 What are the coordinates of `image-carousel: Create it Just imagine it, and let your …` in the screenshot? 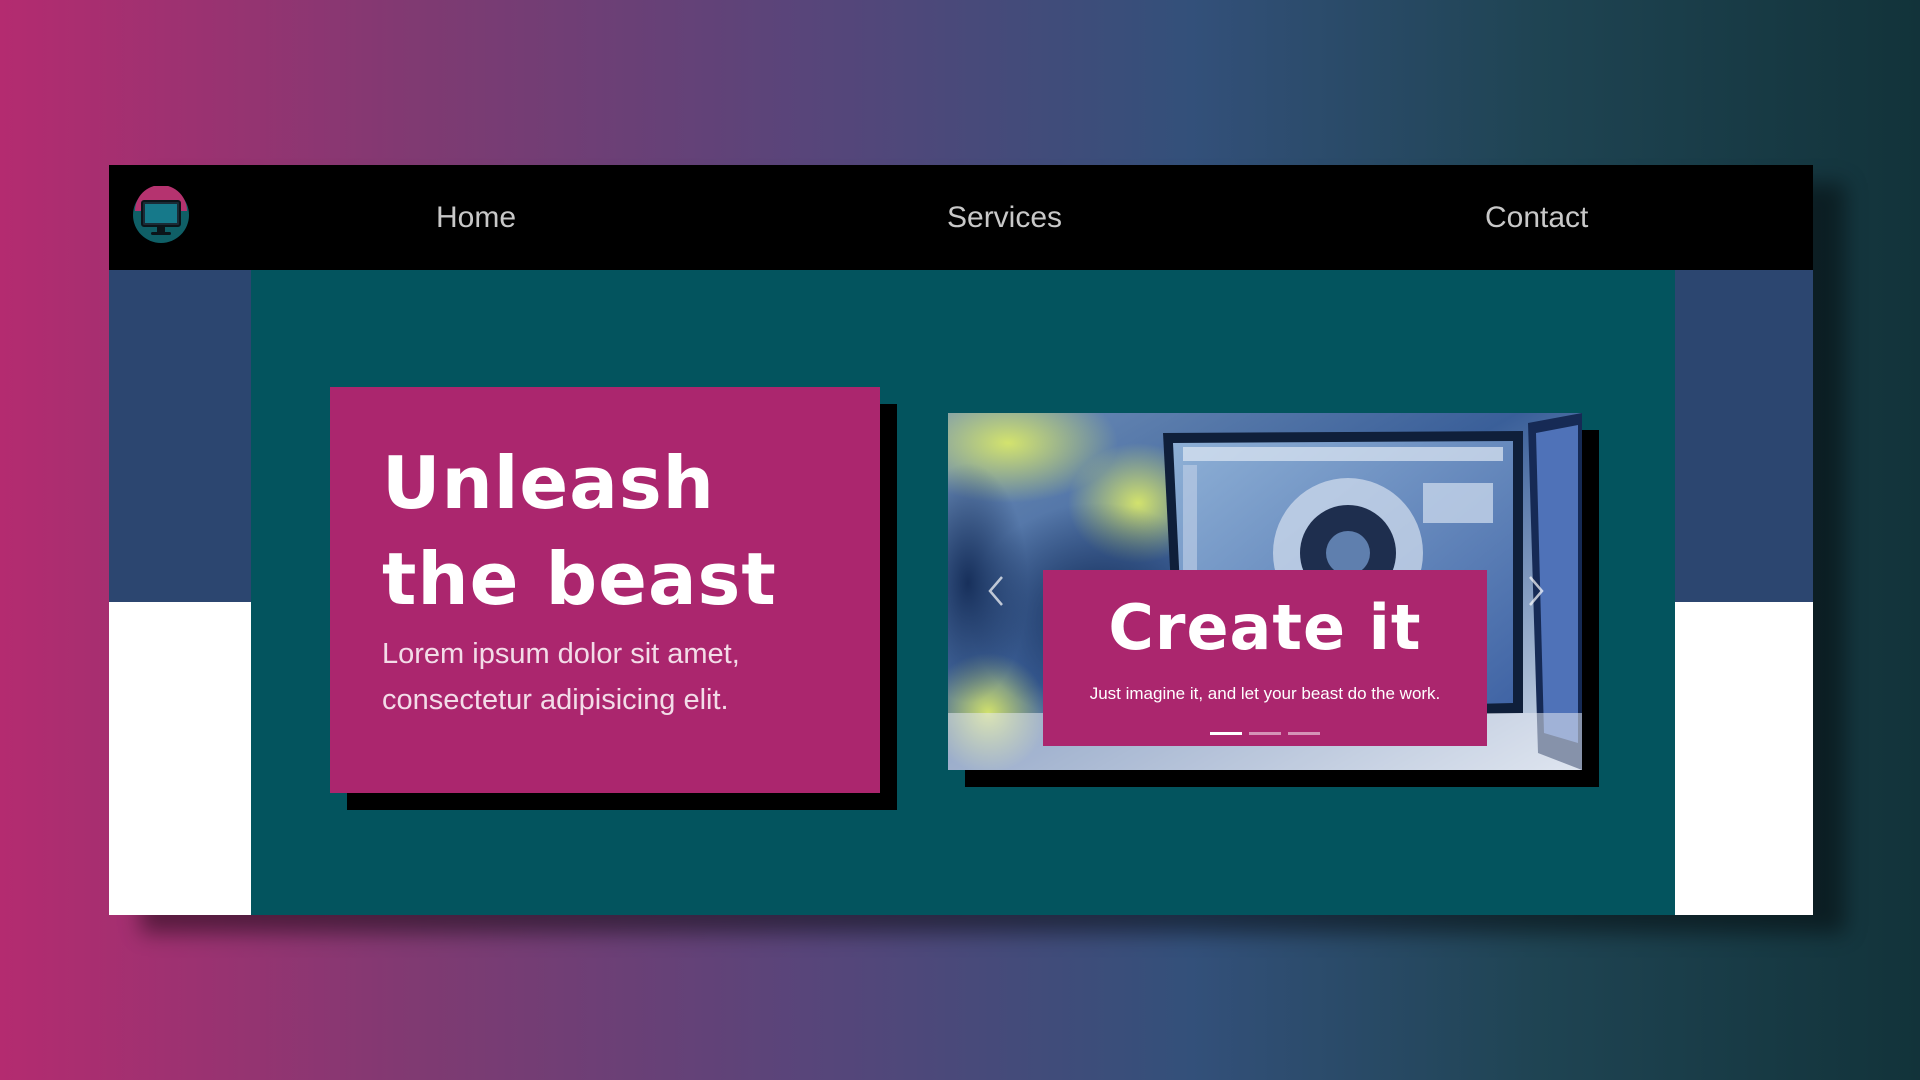 It's located at (1265, 591).